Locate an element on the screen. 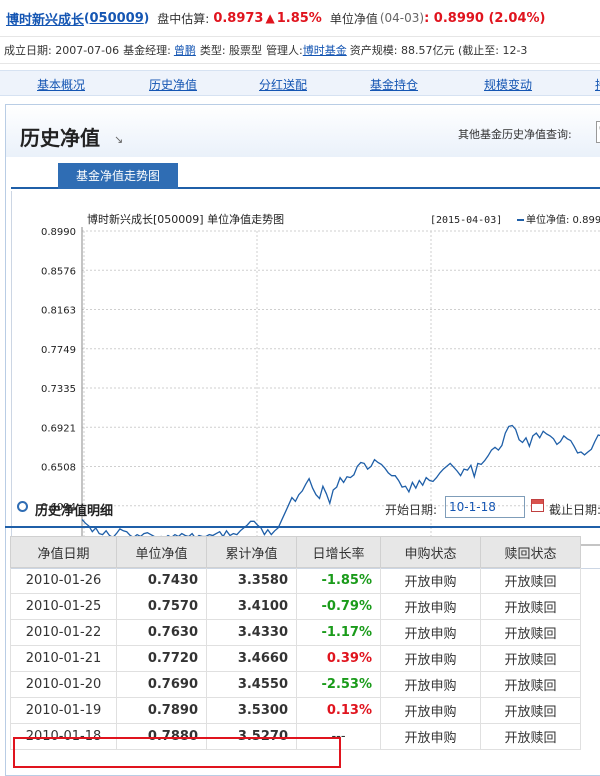 This screenshot has height=776, width=600. nav-scale-change: 规模变动 is located at coordinates (508, 84).